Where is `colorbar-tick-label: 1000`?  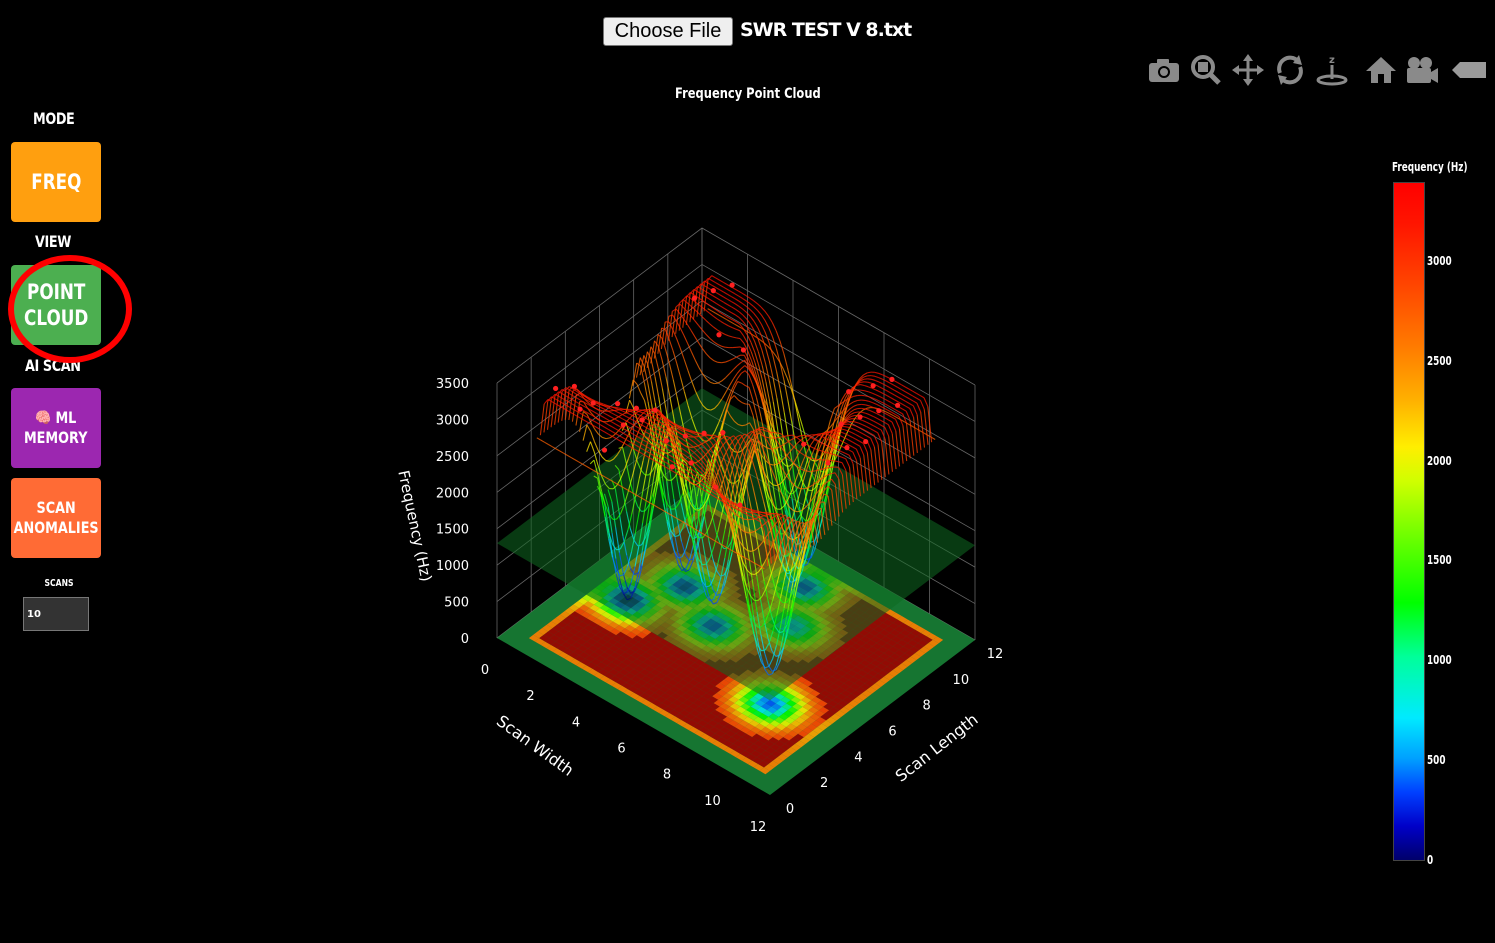
colorbar-tick-label: 1000 is located at coordinates (1439, 660).